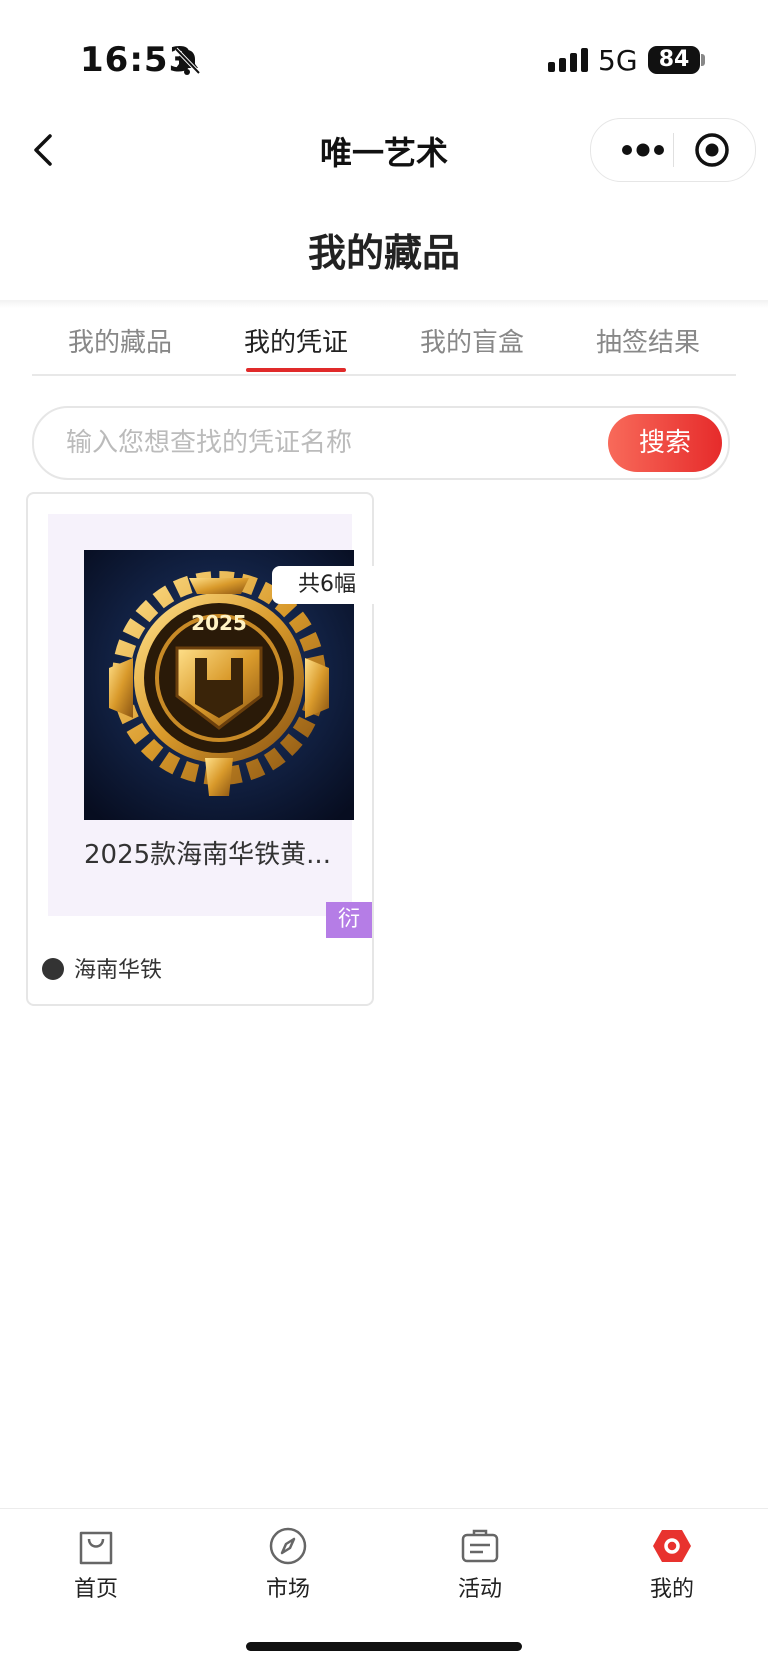 This screenshot has height=1671, width=768. Describe the element at coordinates (671, 1589) in the screenshot. I see `tabbar-label-mine: 我的` at that location.